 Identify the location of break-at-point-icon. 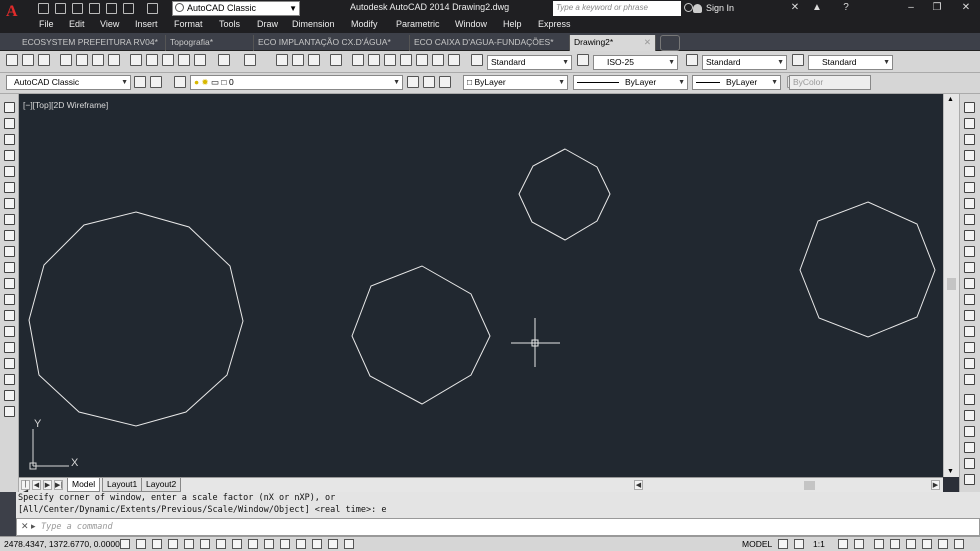
(969, 283).